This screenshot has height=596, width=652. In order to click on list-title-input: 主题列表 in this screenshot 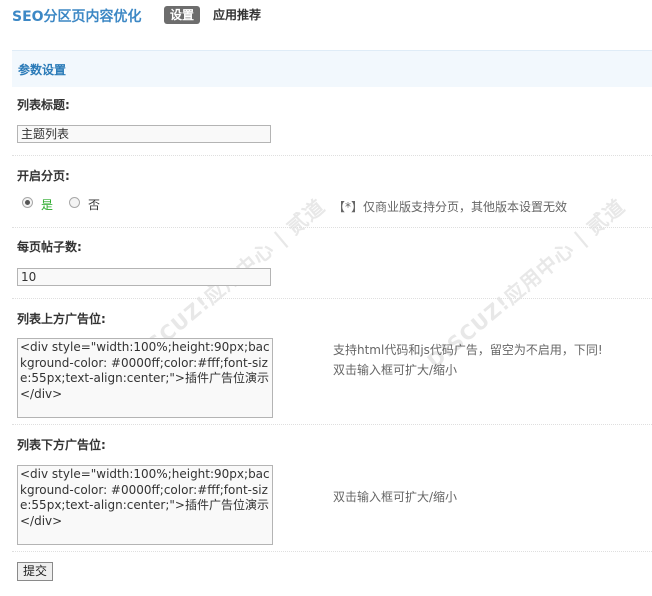, I will do `click(144, 134)`.